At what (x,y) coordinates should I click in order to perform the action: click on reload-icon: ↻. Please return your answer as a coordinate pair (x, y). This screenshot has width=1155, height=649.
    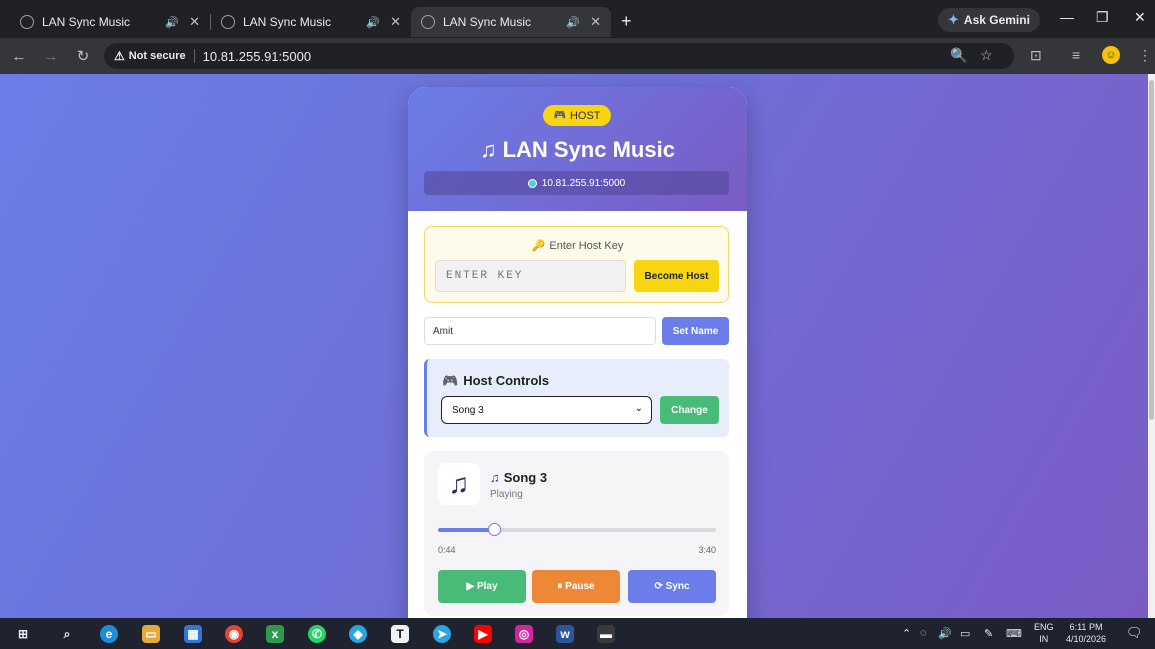
    Looking at the image, I should click on (83, 56).